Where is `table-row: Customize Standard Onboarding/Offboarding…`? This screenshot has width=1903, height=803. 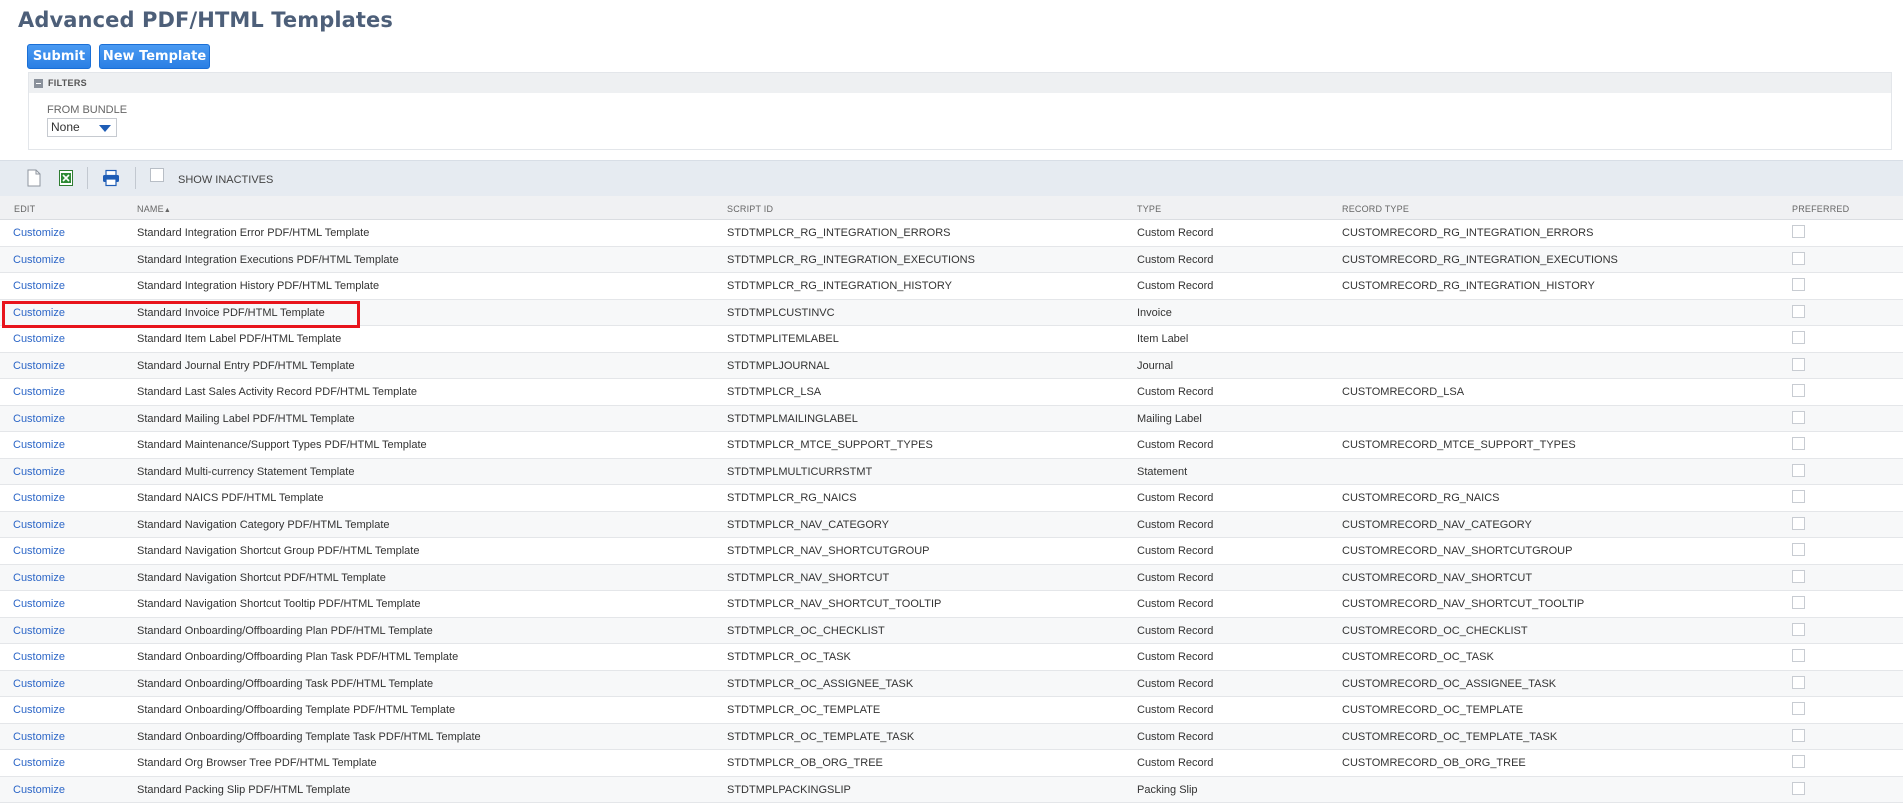
table-row: Customize Standard Onboarding/Offboarding… is located at coordinates (951, 737).